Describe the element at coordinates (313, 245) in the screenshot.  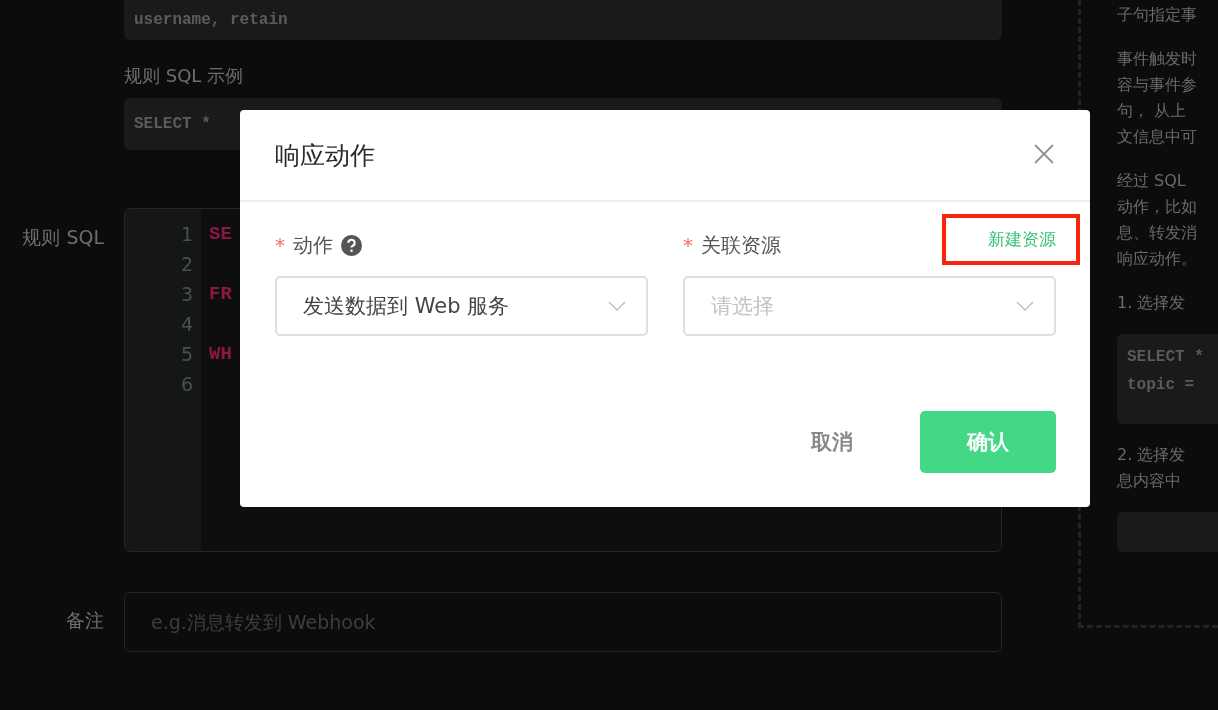
I see `field-label: 动作` at that location.